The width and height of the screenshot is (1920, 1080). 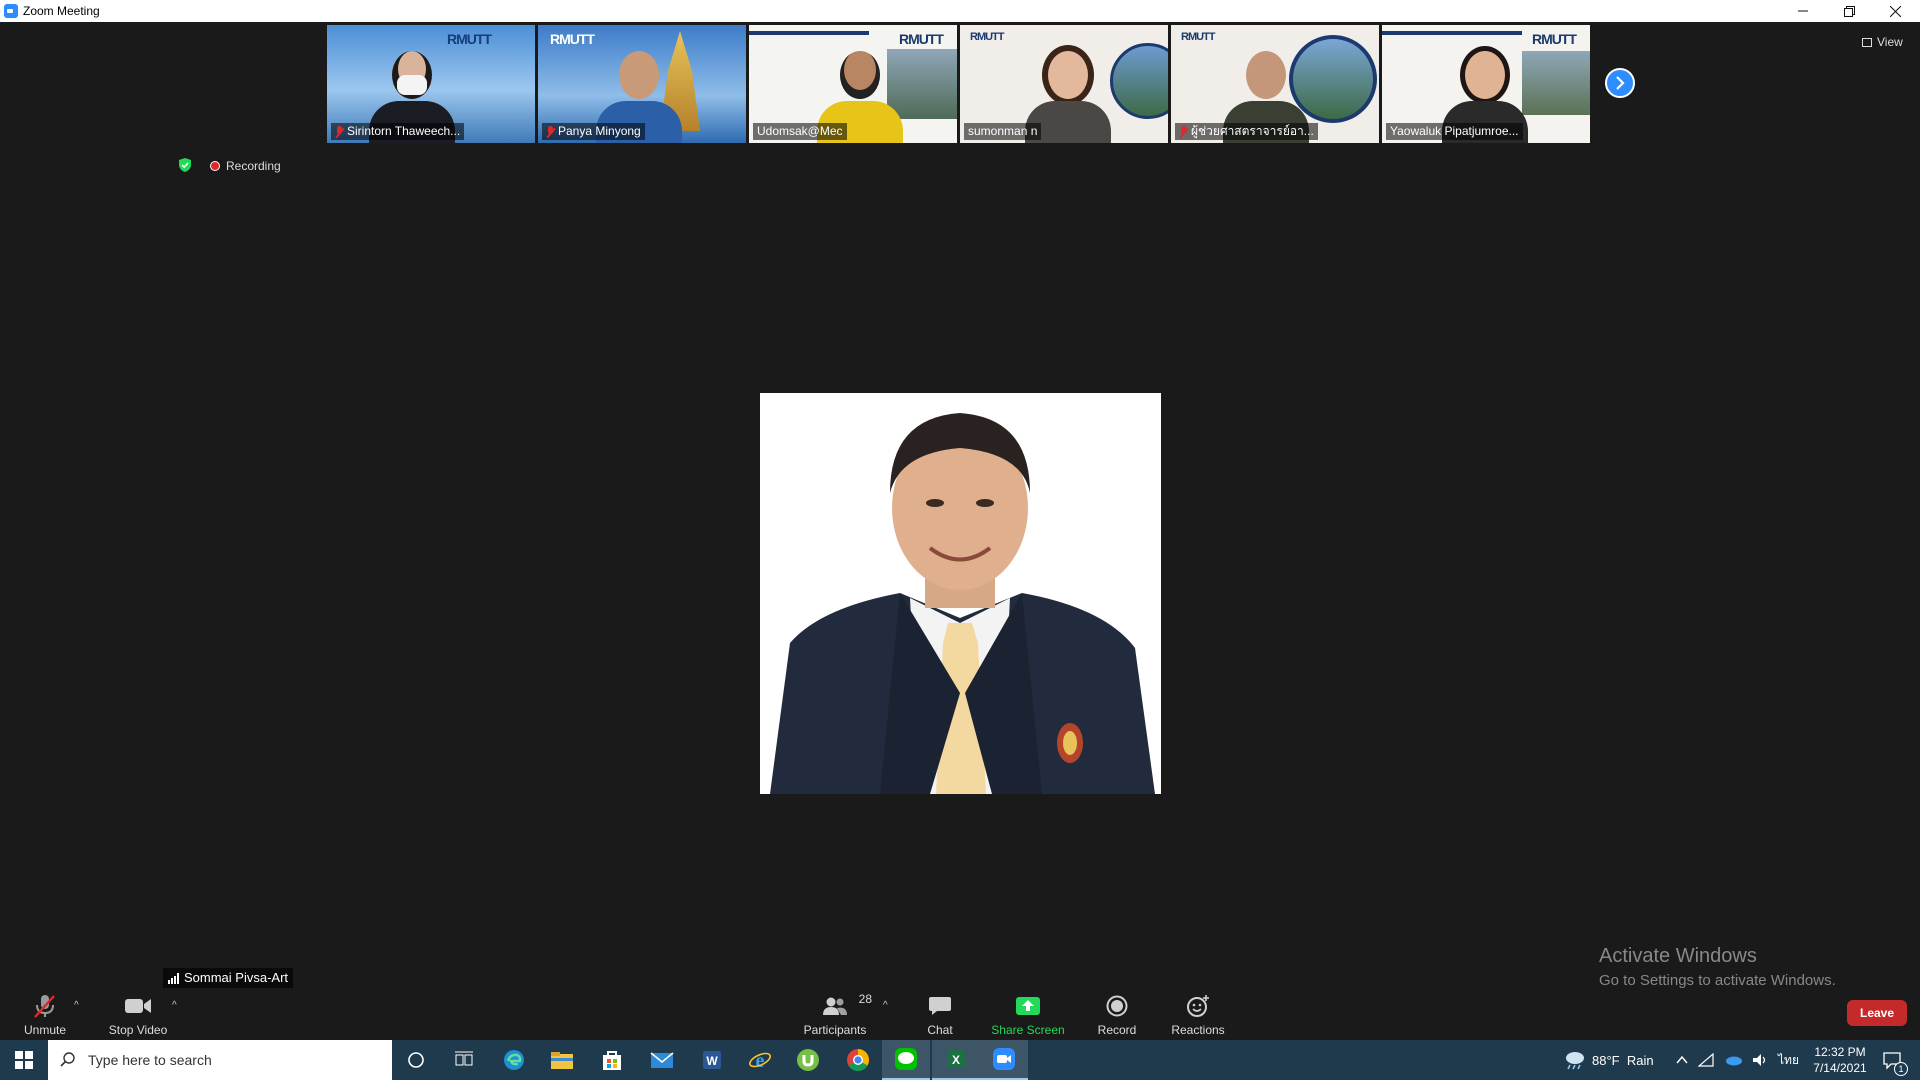 What do you see at coordinates (960, 593) in the screenshot?
I see `active-speaker-video` at bounding box center [960, 593].